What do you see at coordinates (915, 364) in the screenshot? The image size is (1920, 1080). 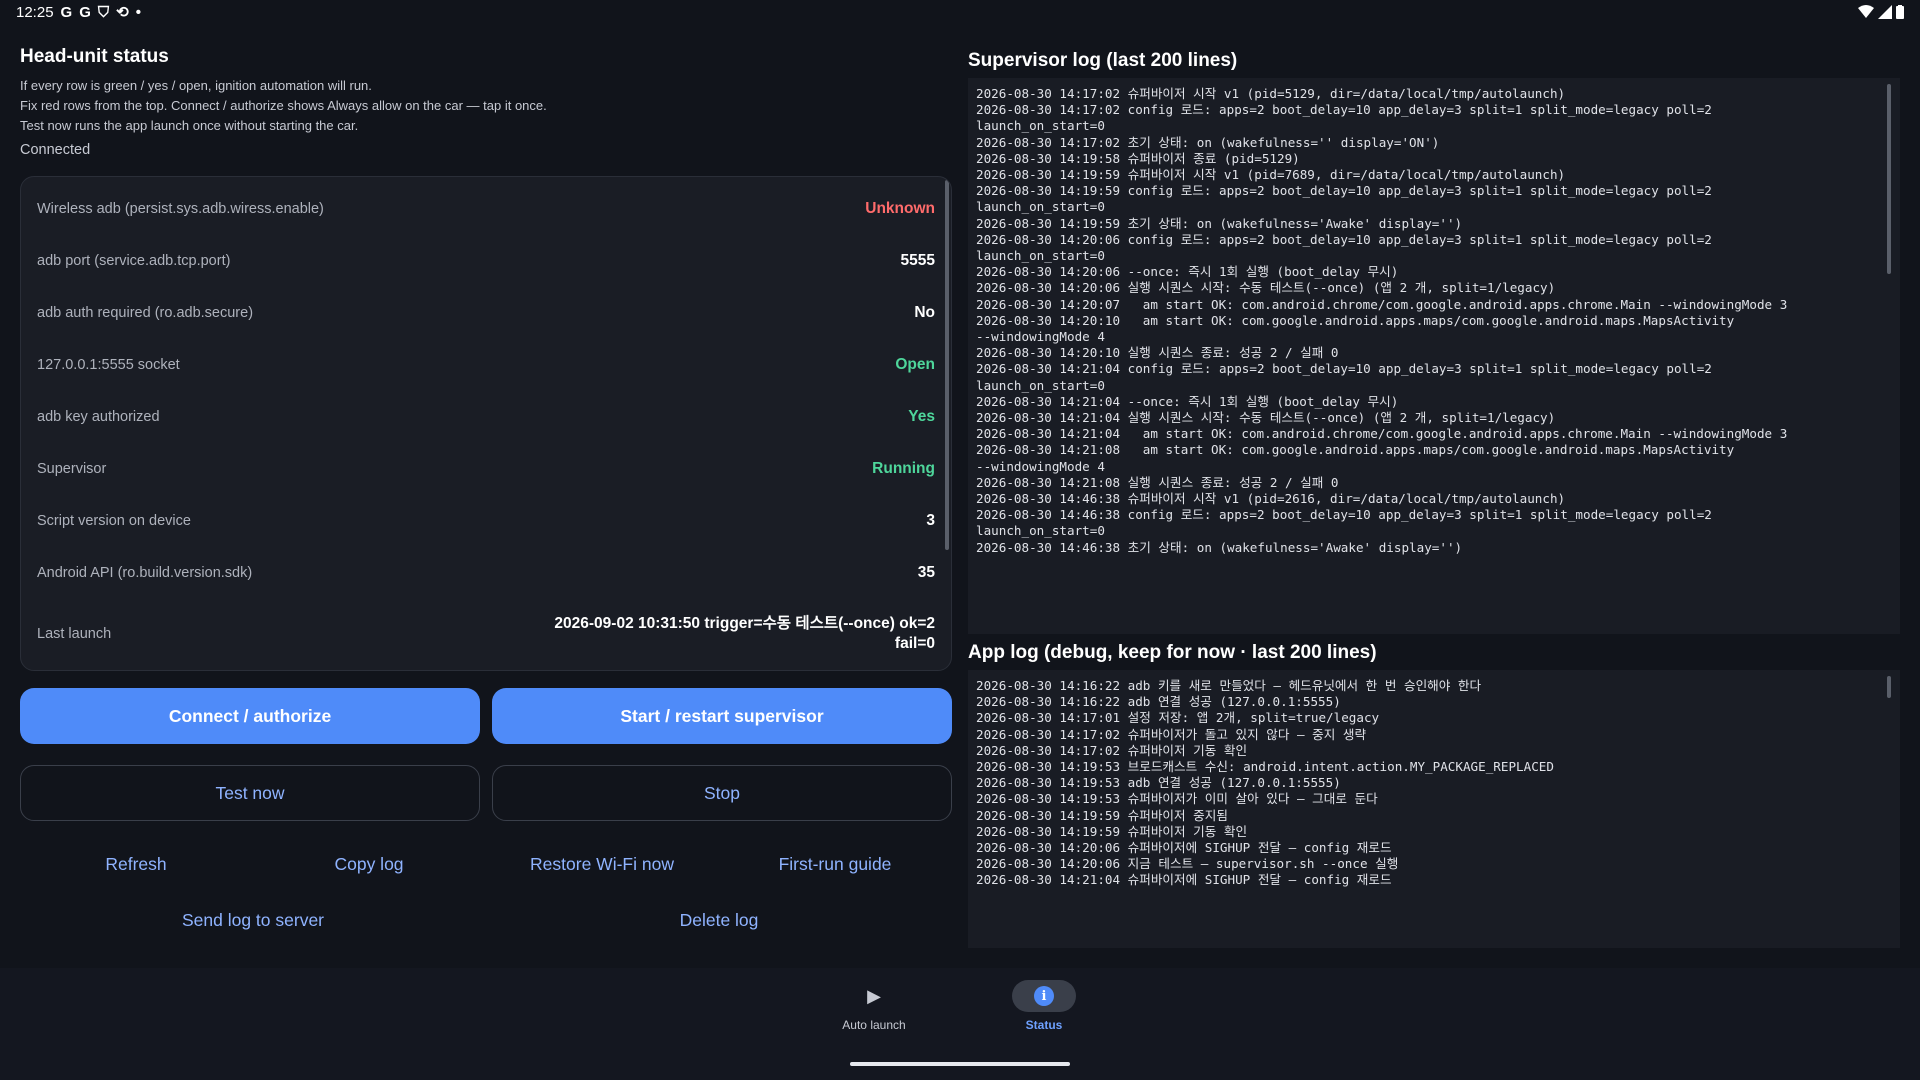 I see `row-value: Open` at bounding box center [915, 364].